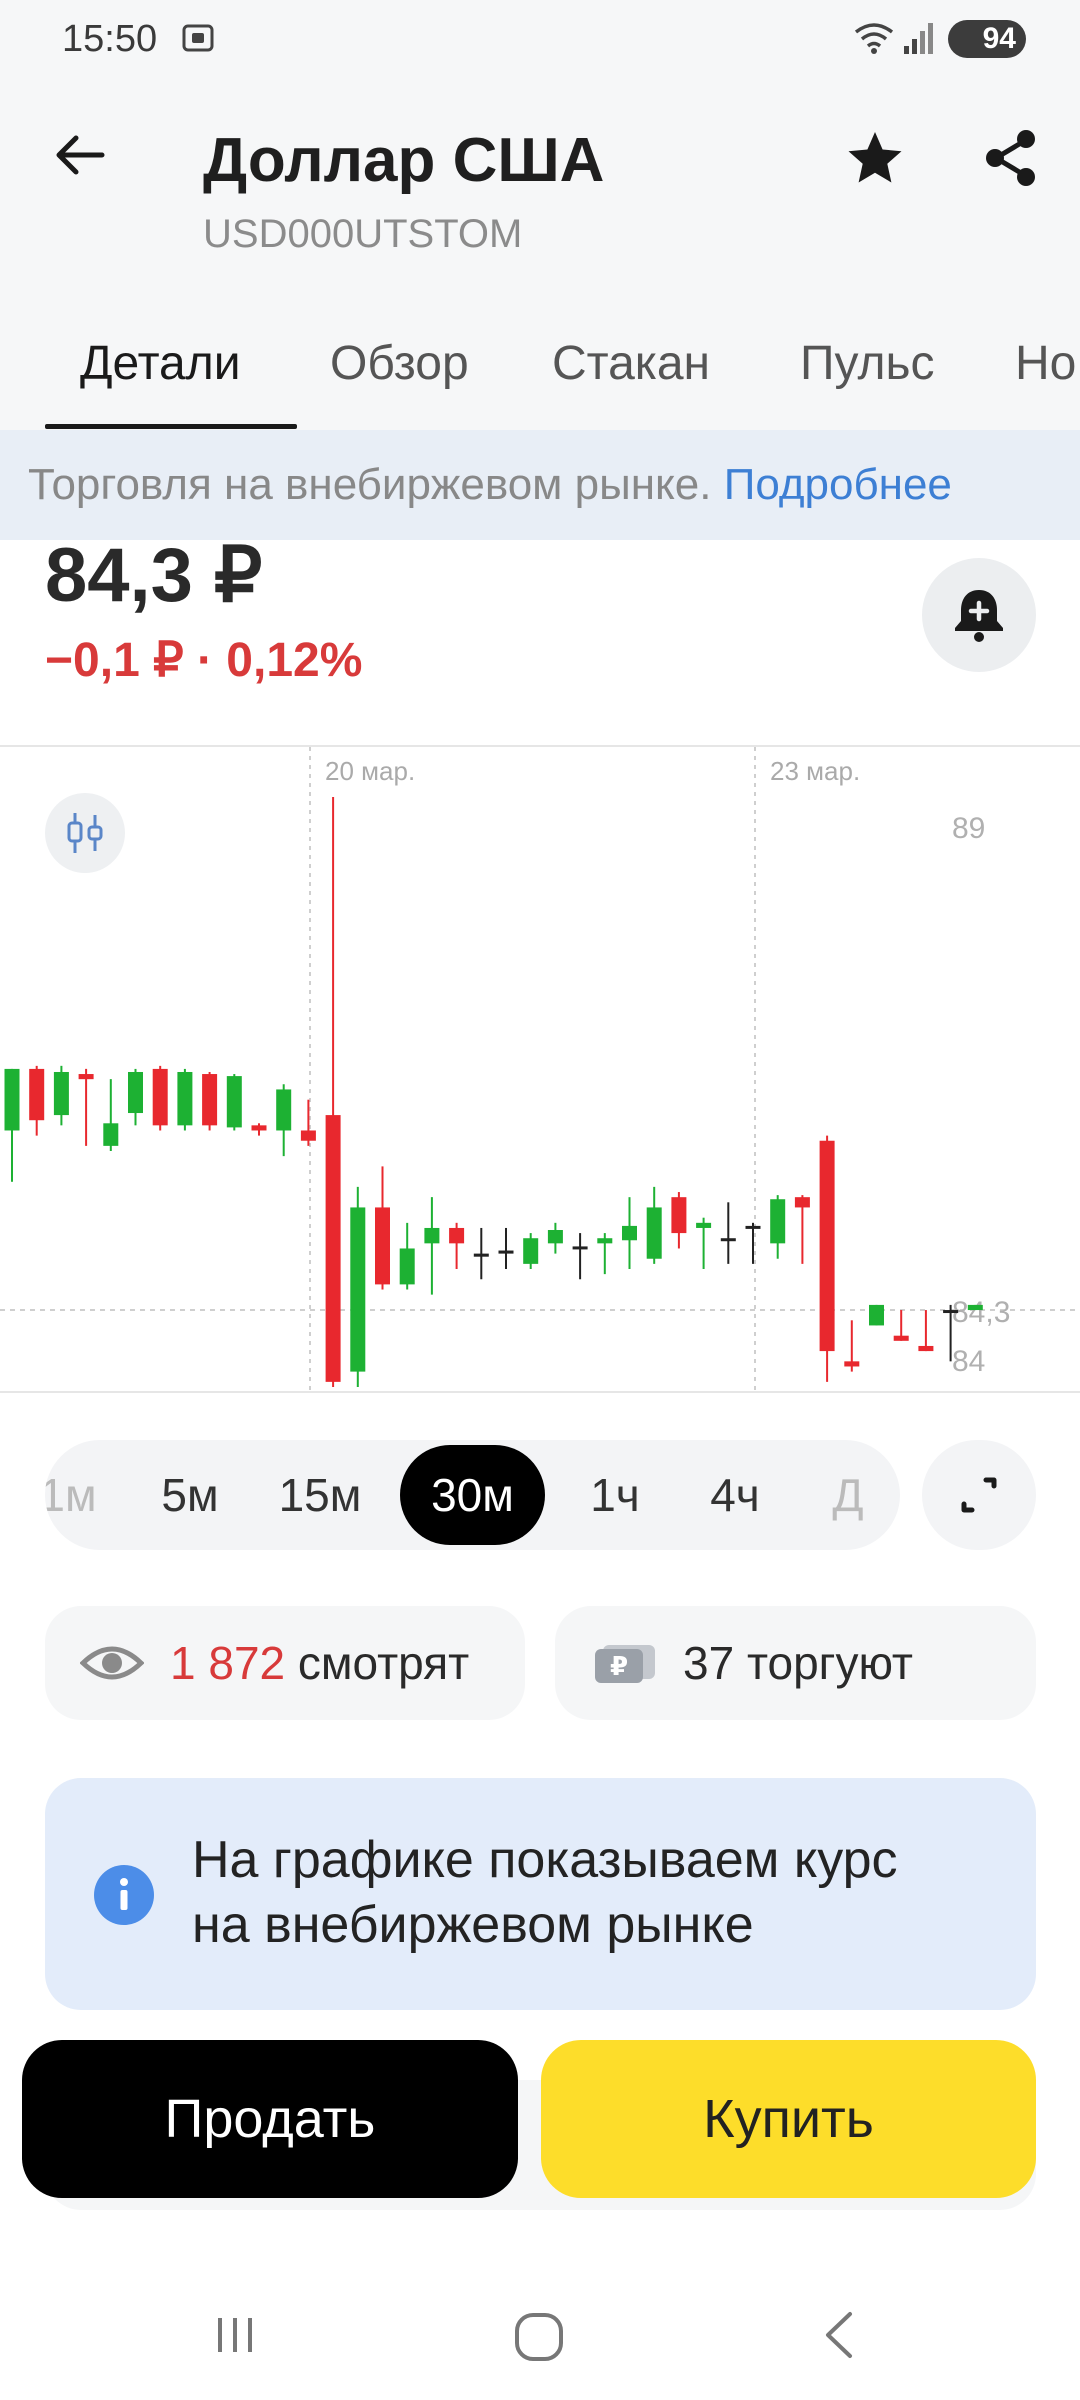  I want to click on favorite-star-icon, so click(875, 158).